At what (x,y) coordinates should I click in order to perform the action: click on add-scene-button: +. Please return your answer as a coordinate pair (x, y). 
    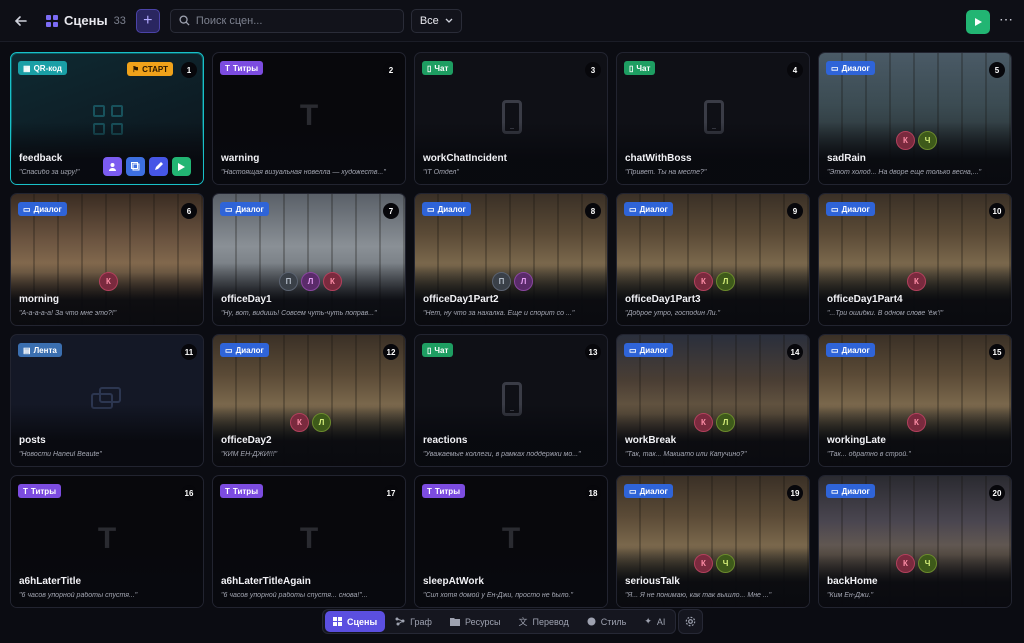
    Looking at the image, I should click on (147, 20).